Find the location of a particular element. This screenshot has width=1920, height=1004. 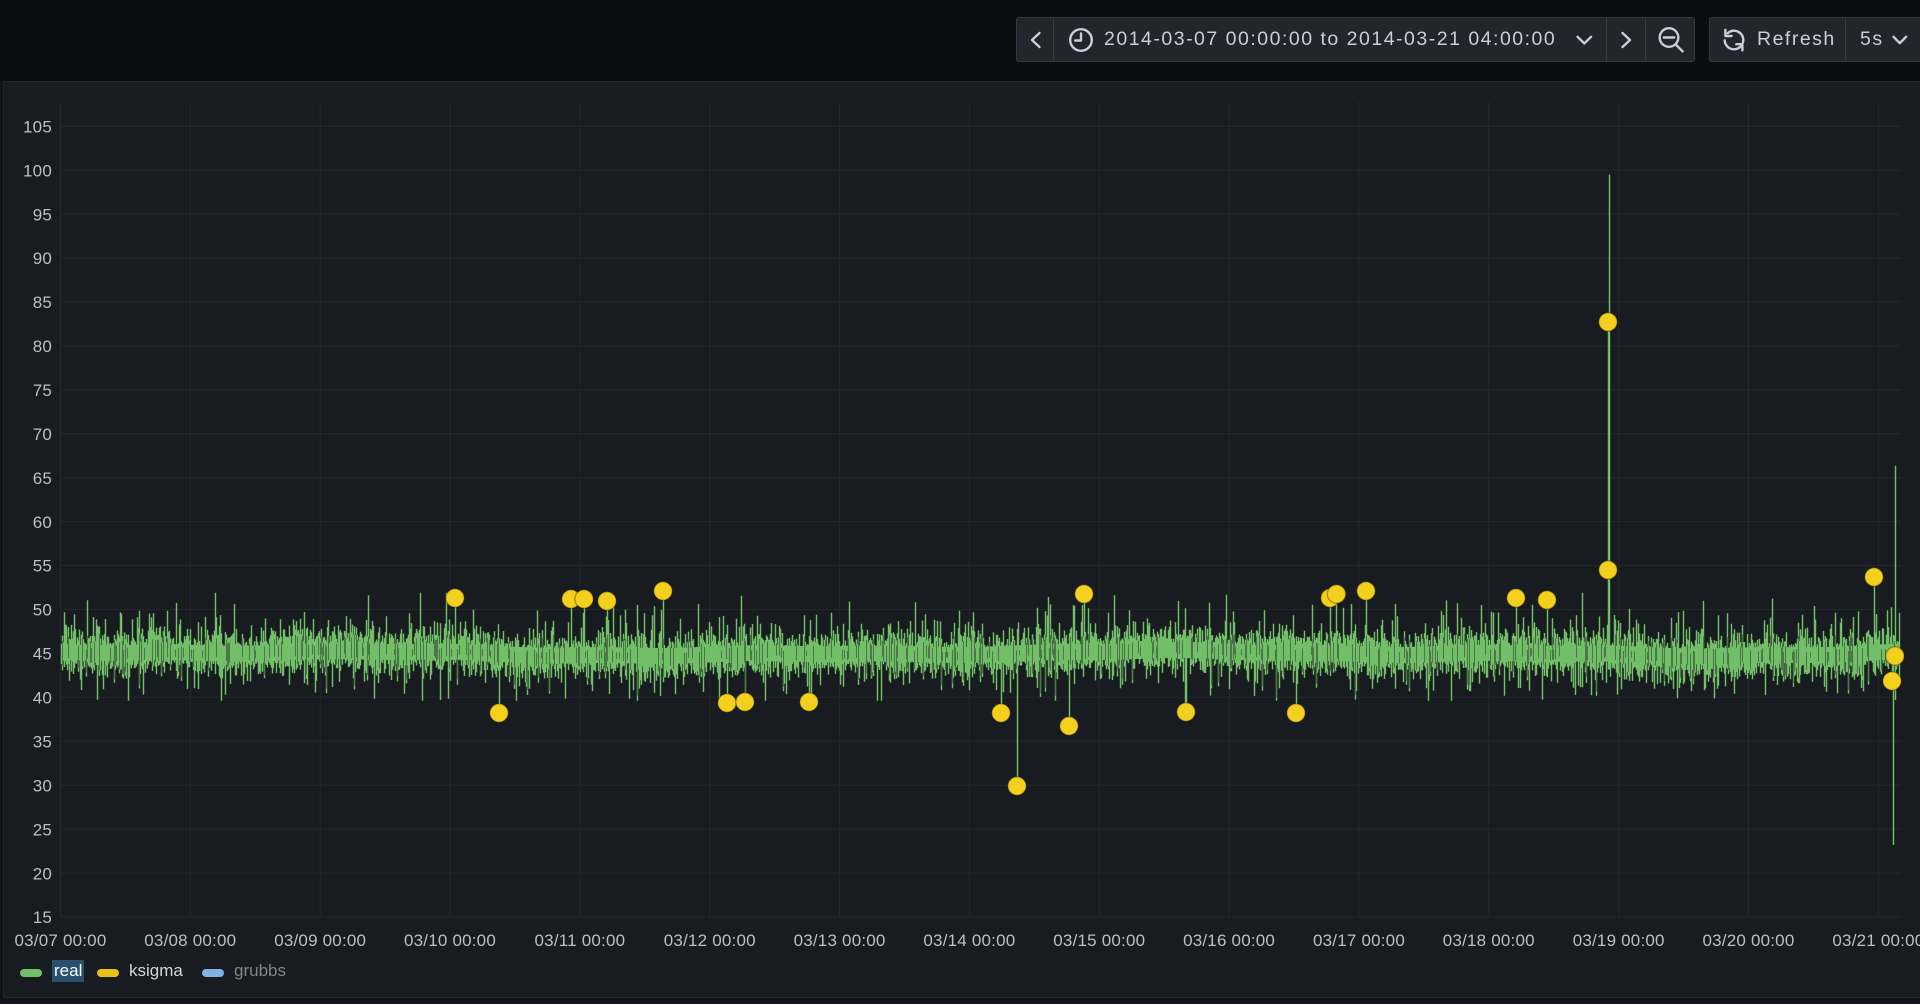

svg-text: 03/17 00:00 is located at coordinates (1359, 940).